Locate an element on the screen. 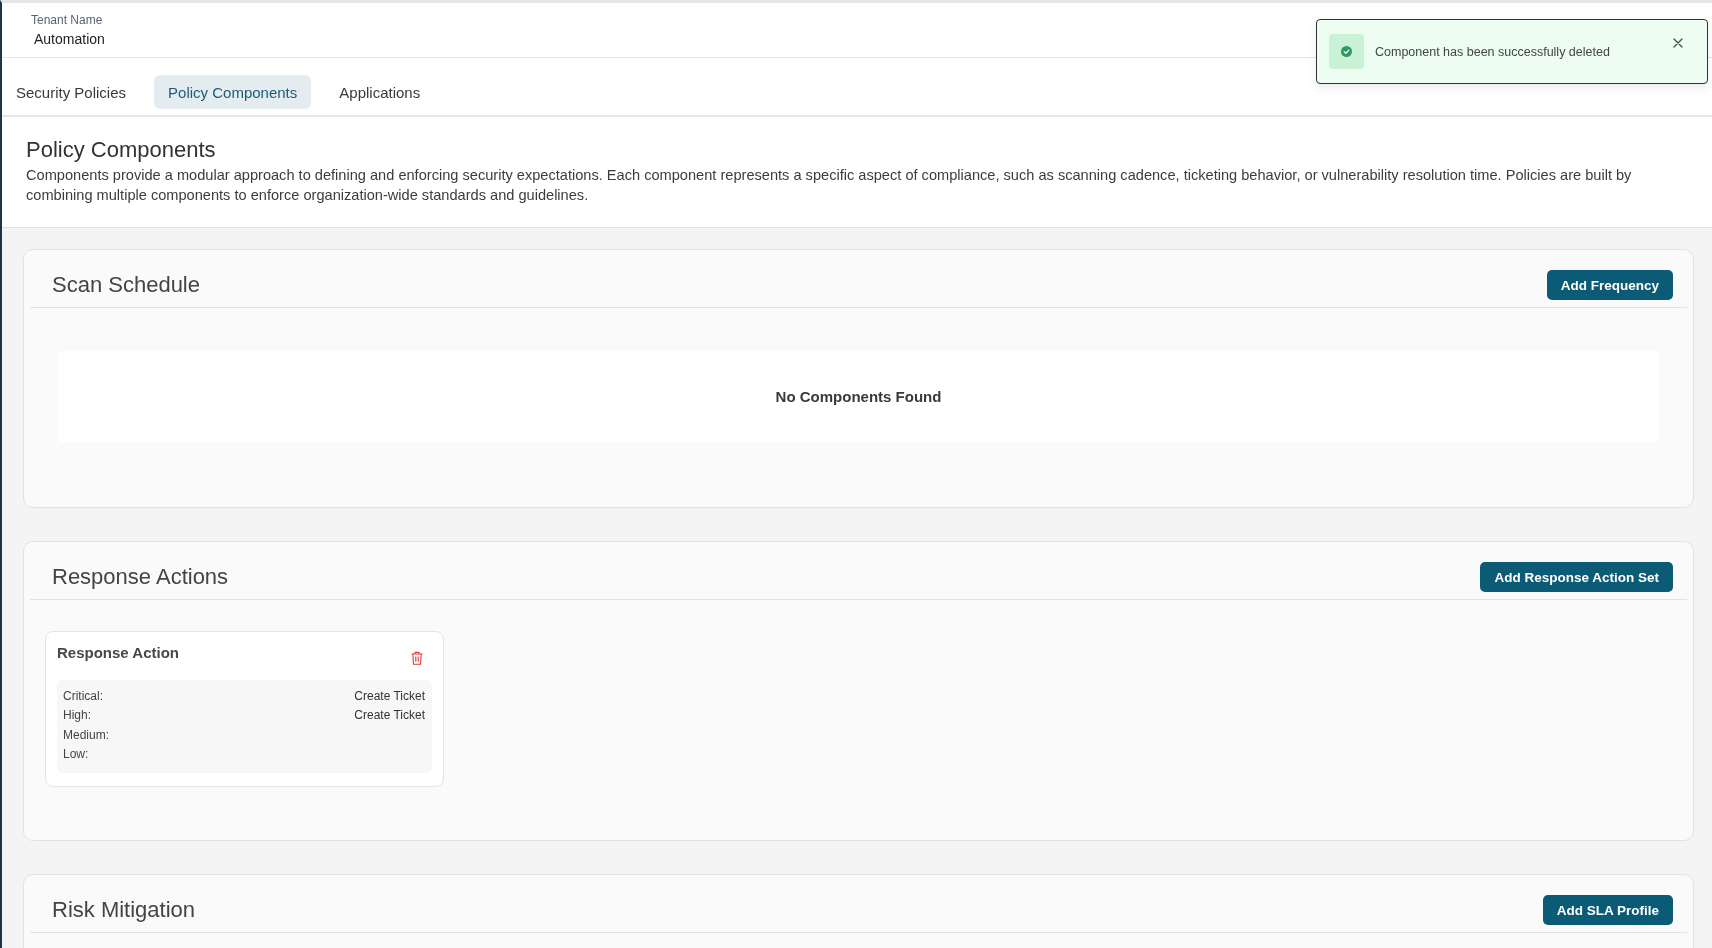 This screenshot has width=1712, height=948. tenant-label: Tenant Name is located at coordinates (67, 20).